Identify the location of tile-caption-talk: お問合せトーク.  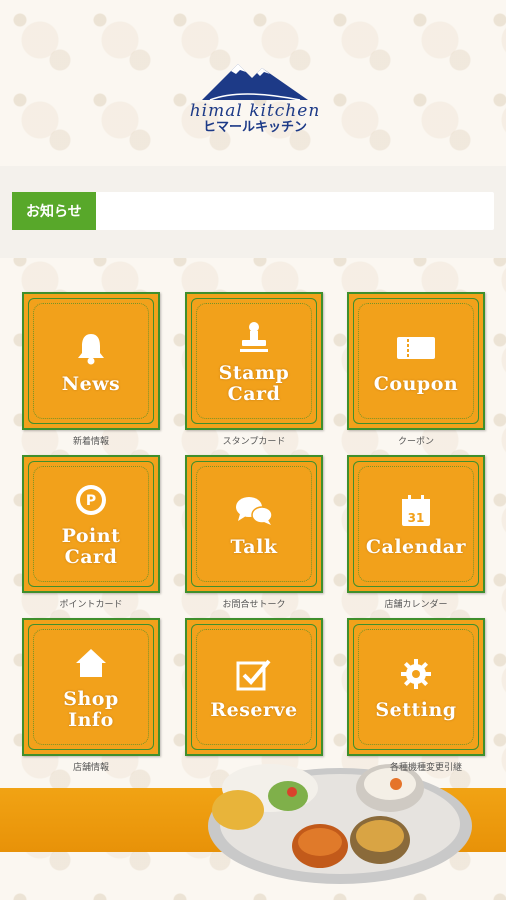
(254, 605).